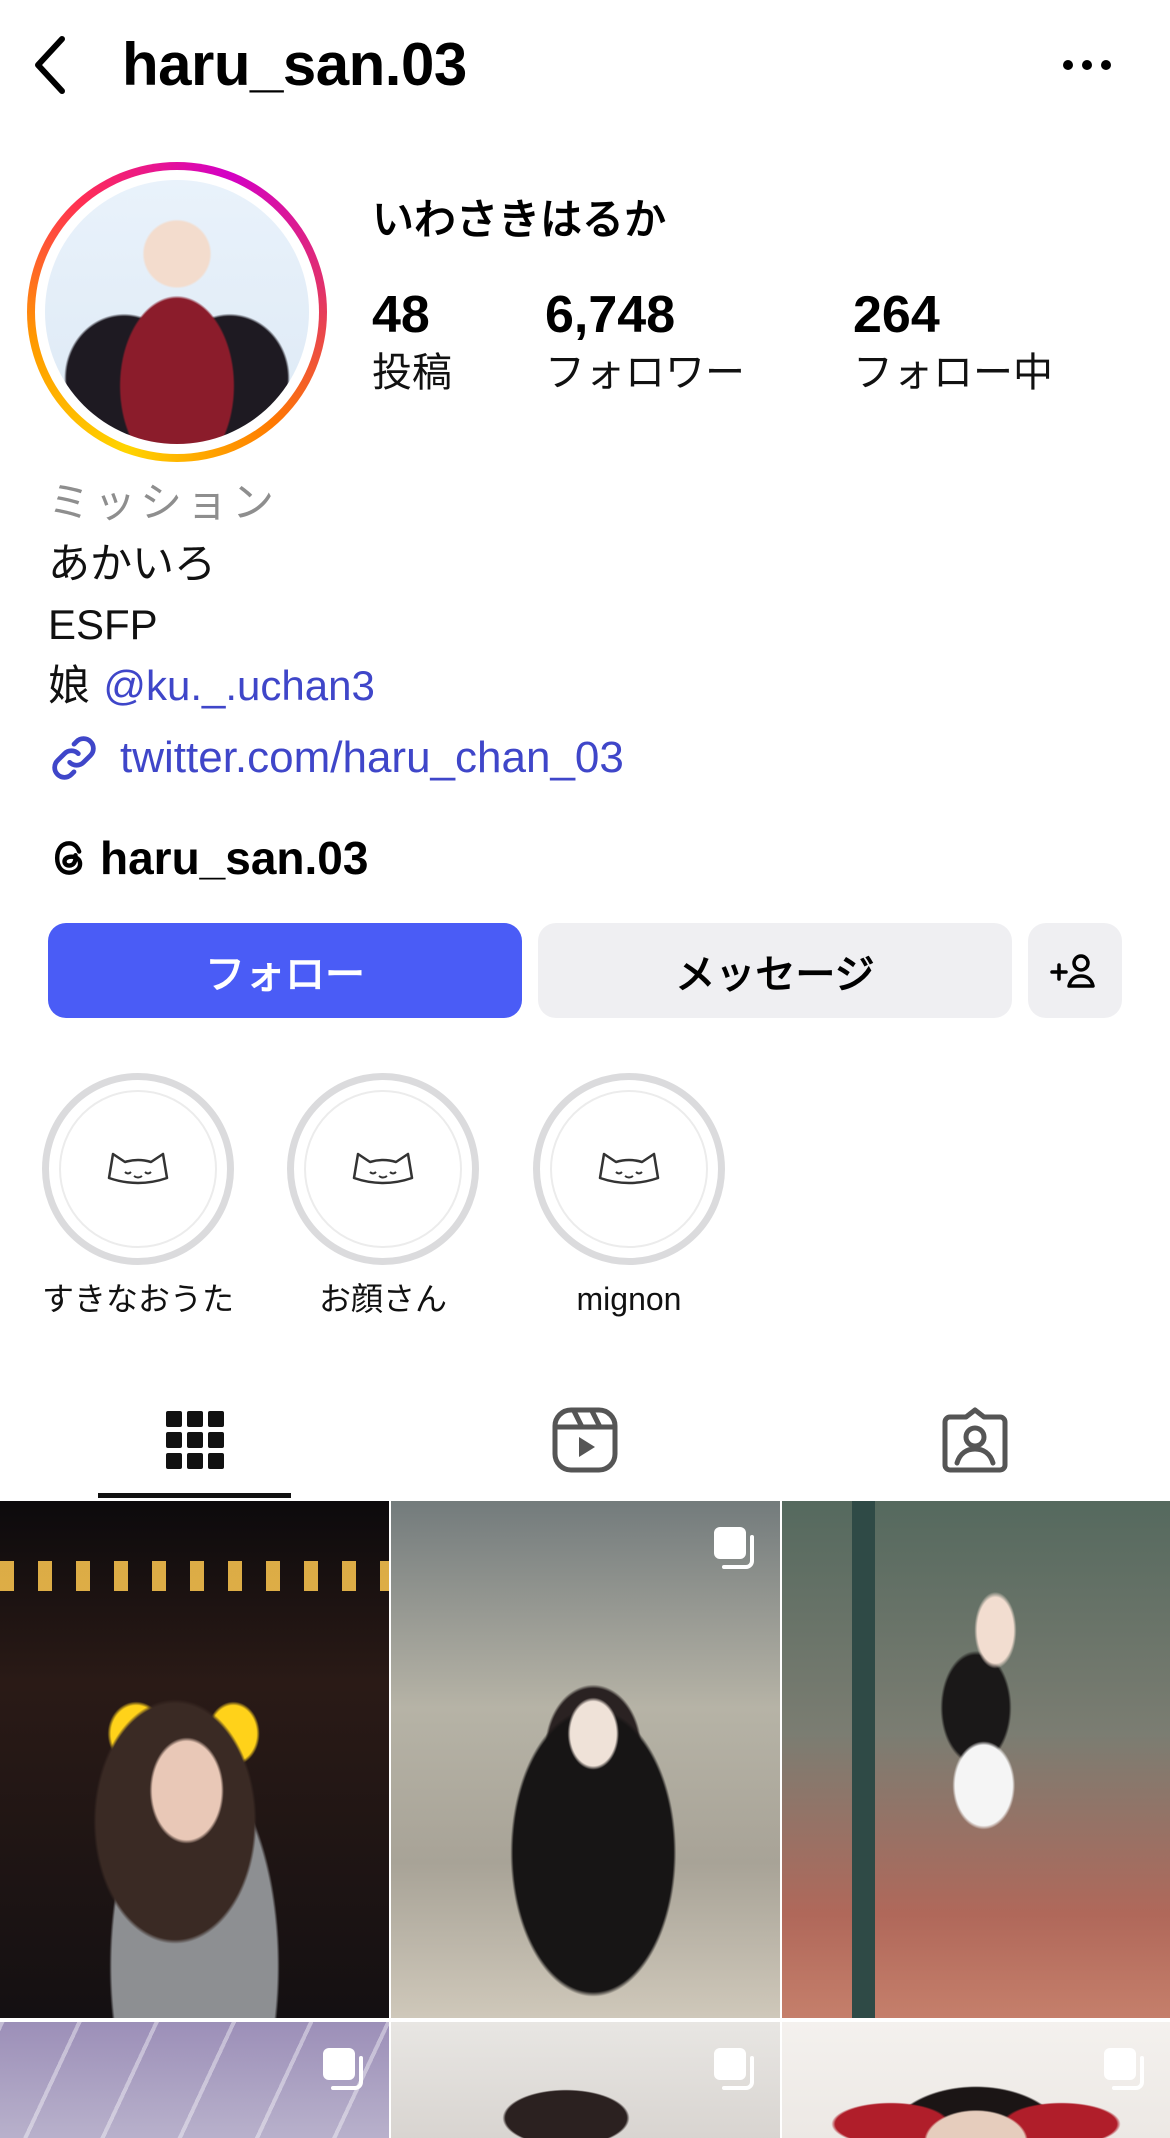 This screenshot has height=2138, width=1170. What do you see at coordinates (382, 1299) in the screenshot?
I see `highlight-label: お顔さん` at bounding box center [382, 1299].